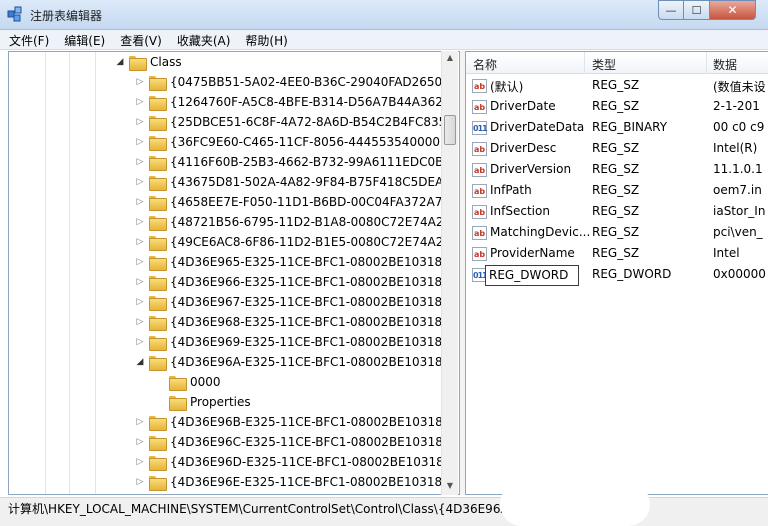 This screenshot has width=768, height=526. What do you see at coordinates (292, 462) in the screenshot?
I see `tree-node: ▷ {4D36E96D-E325-11CE-BFC1-08002BE10318}` at bounding box center [292, 462].